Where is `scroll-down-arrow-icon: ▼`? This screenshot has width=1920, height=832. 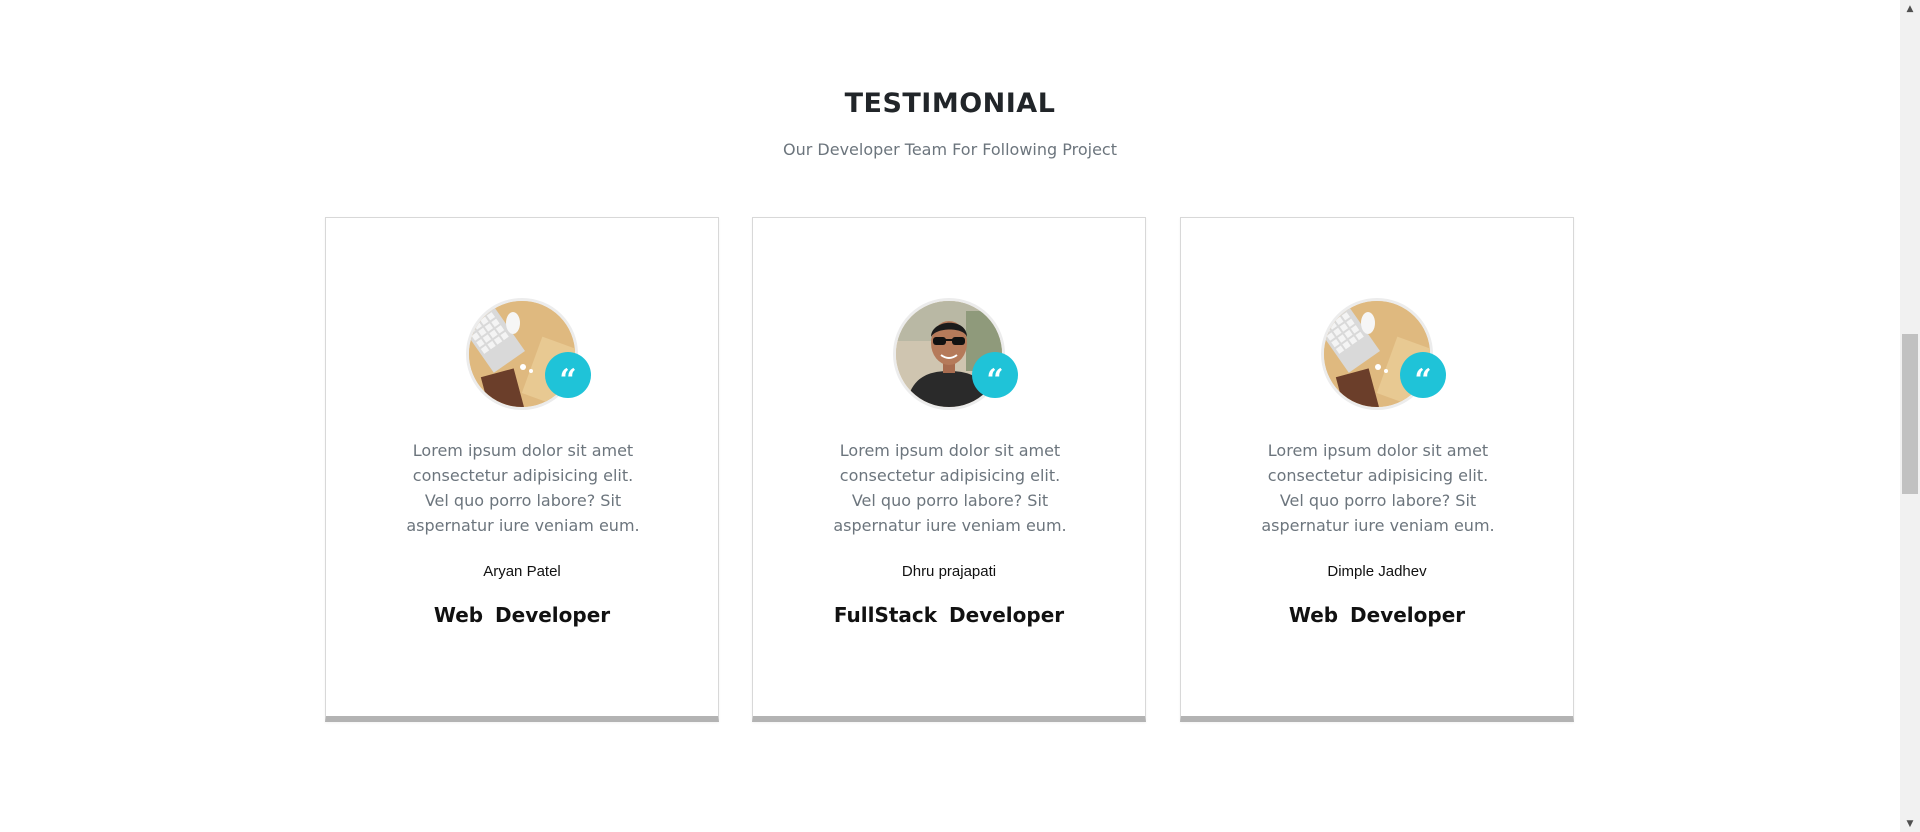
scroll-down-arrow-icon: ▼ is located at coordinates (1910, 823).